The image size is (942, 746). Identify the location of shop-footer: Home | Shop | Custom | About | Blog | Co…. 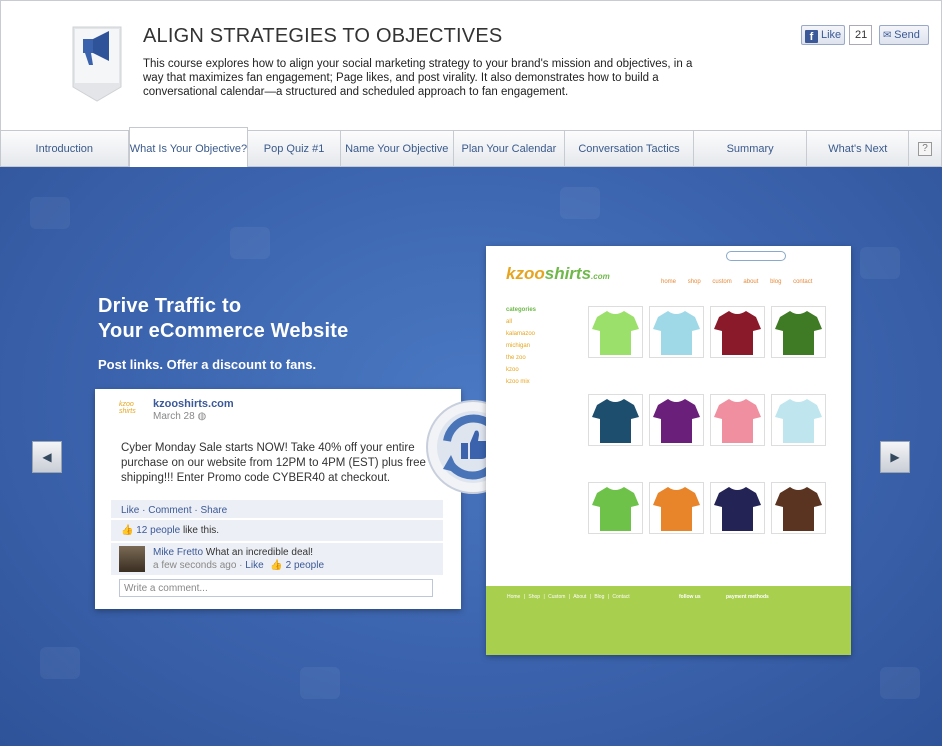
(668, 620).